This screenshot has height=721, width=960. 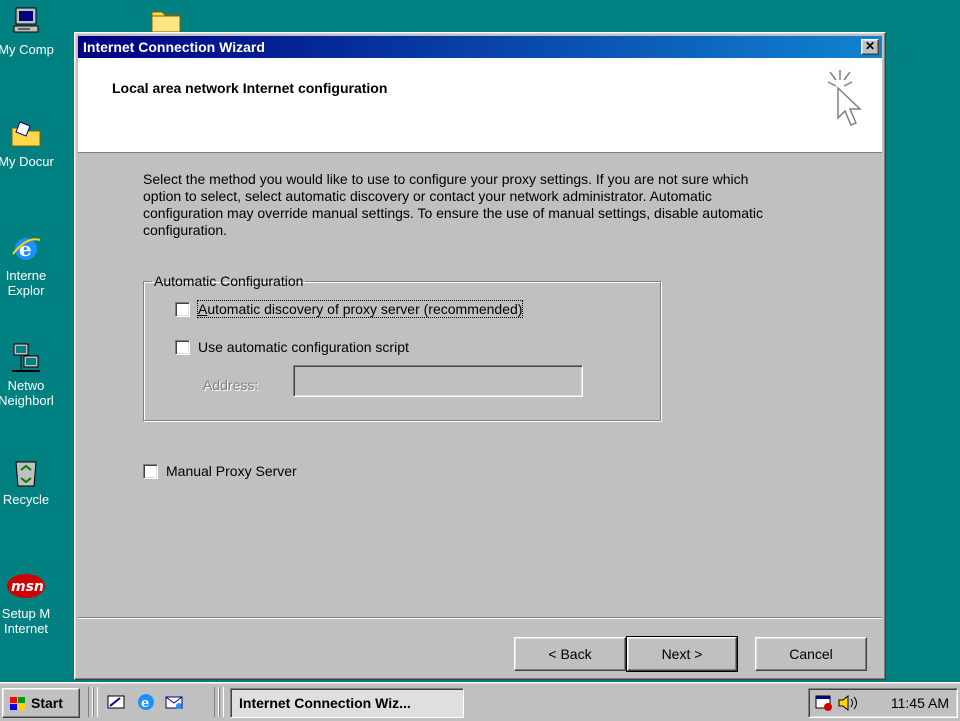 I want to click on cancel-button: Cancel, so click(x=811, y=654).